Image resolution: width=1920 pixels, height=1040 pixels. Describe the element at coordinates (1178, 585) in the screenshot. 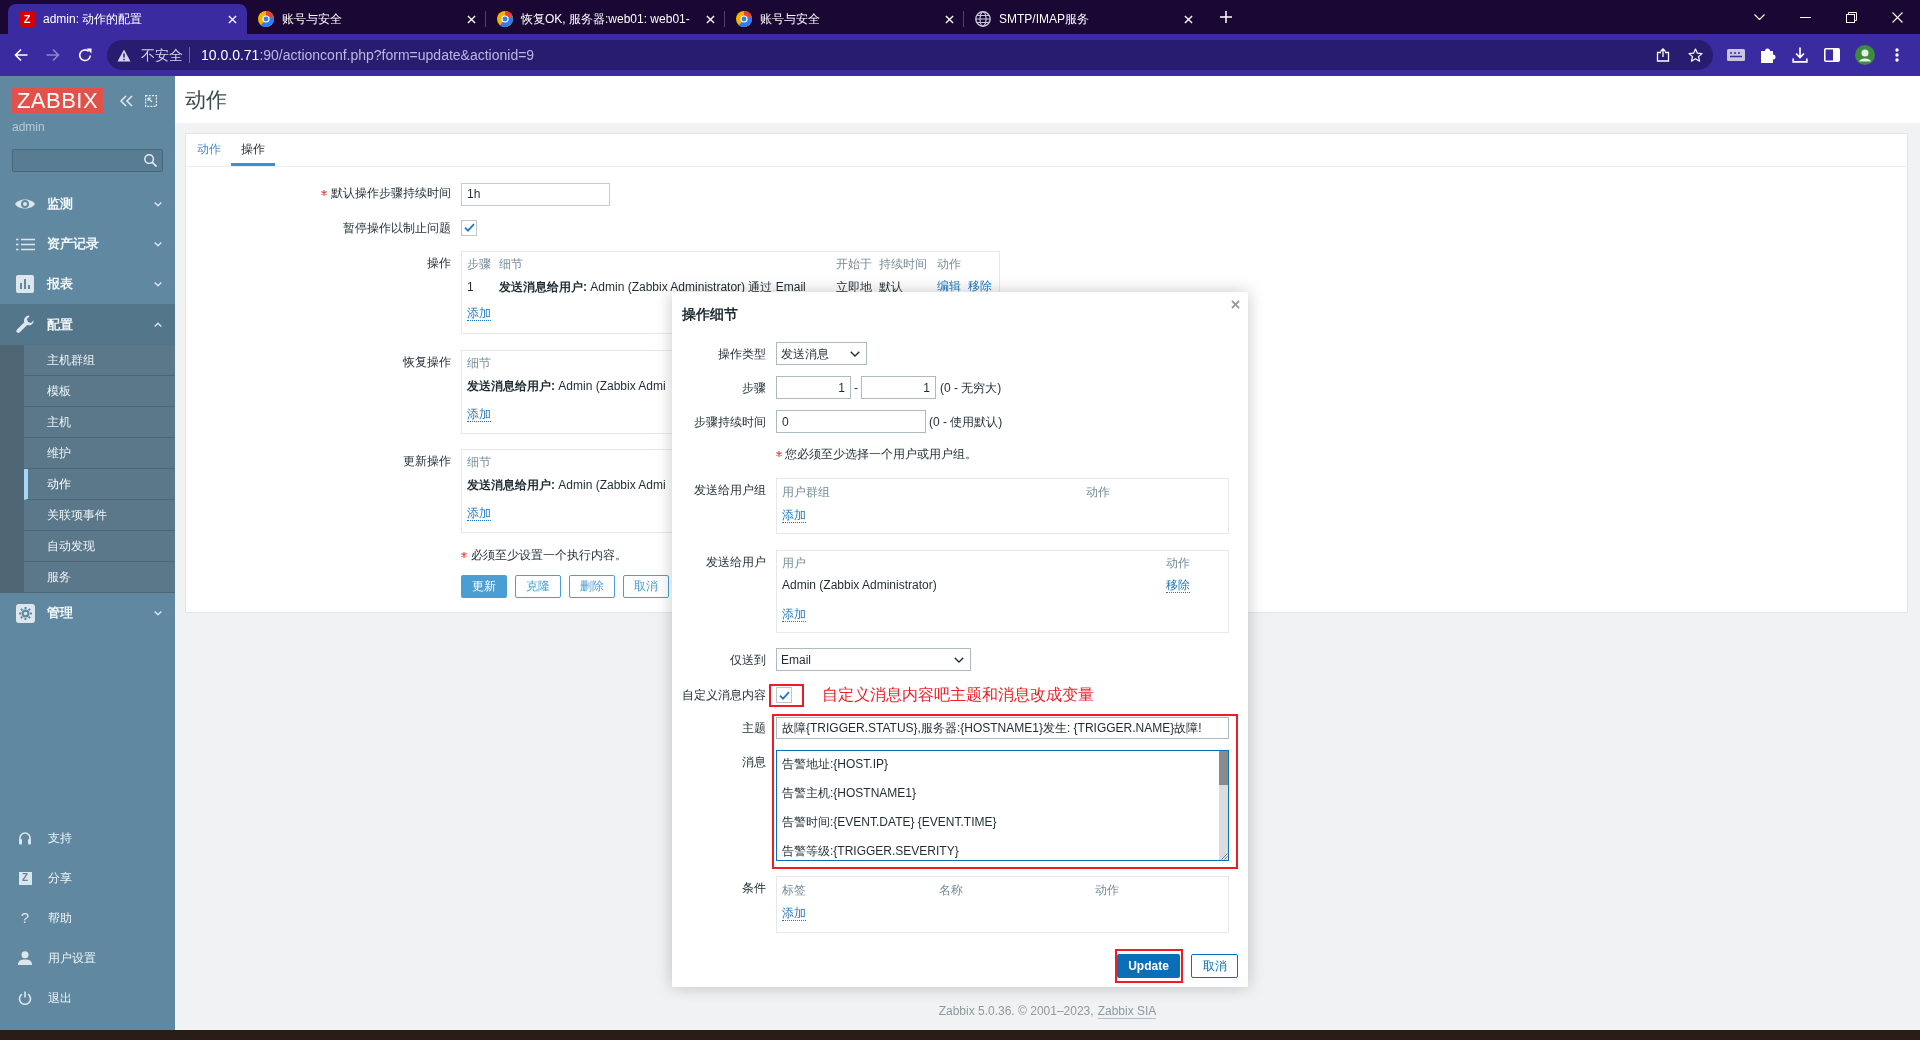

I see `remove-link: 移除` at that location.